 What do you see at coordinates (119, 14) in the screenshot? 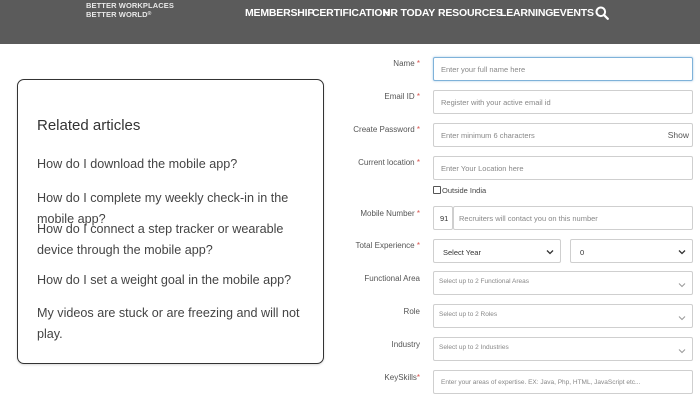
I see `logo-line-2: BETTER WORLD®` at bounding box center [119, 14].